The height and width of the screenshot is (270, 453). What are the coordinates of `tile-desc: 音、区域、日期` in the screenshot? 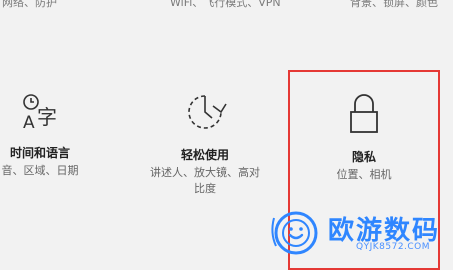 It's located at (40, 170).